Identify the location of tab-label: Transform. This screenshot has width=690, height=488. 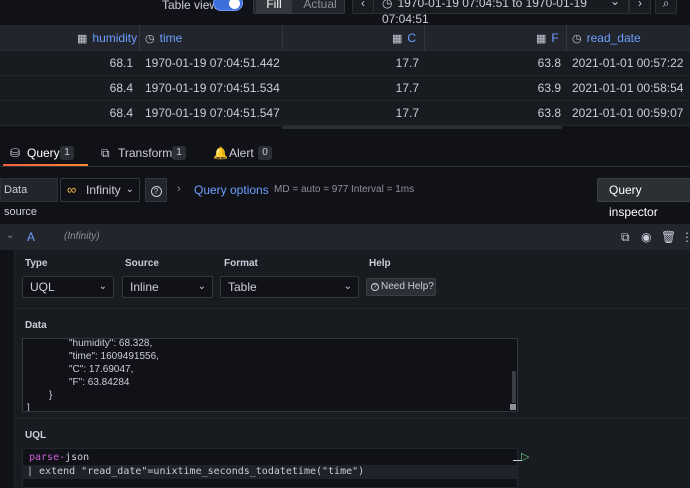
(145, 153).